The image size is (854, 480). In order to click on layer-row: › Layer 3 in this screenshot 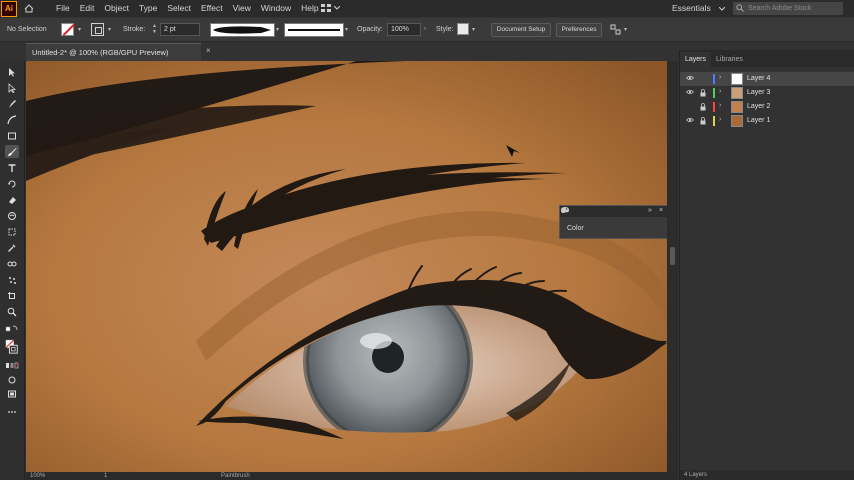, I will do `click(767, 93)`.